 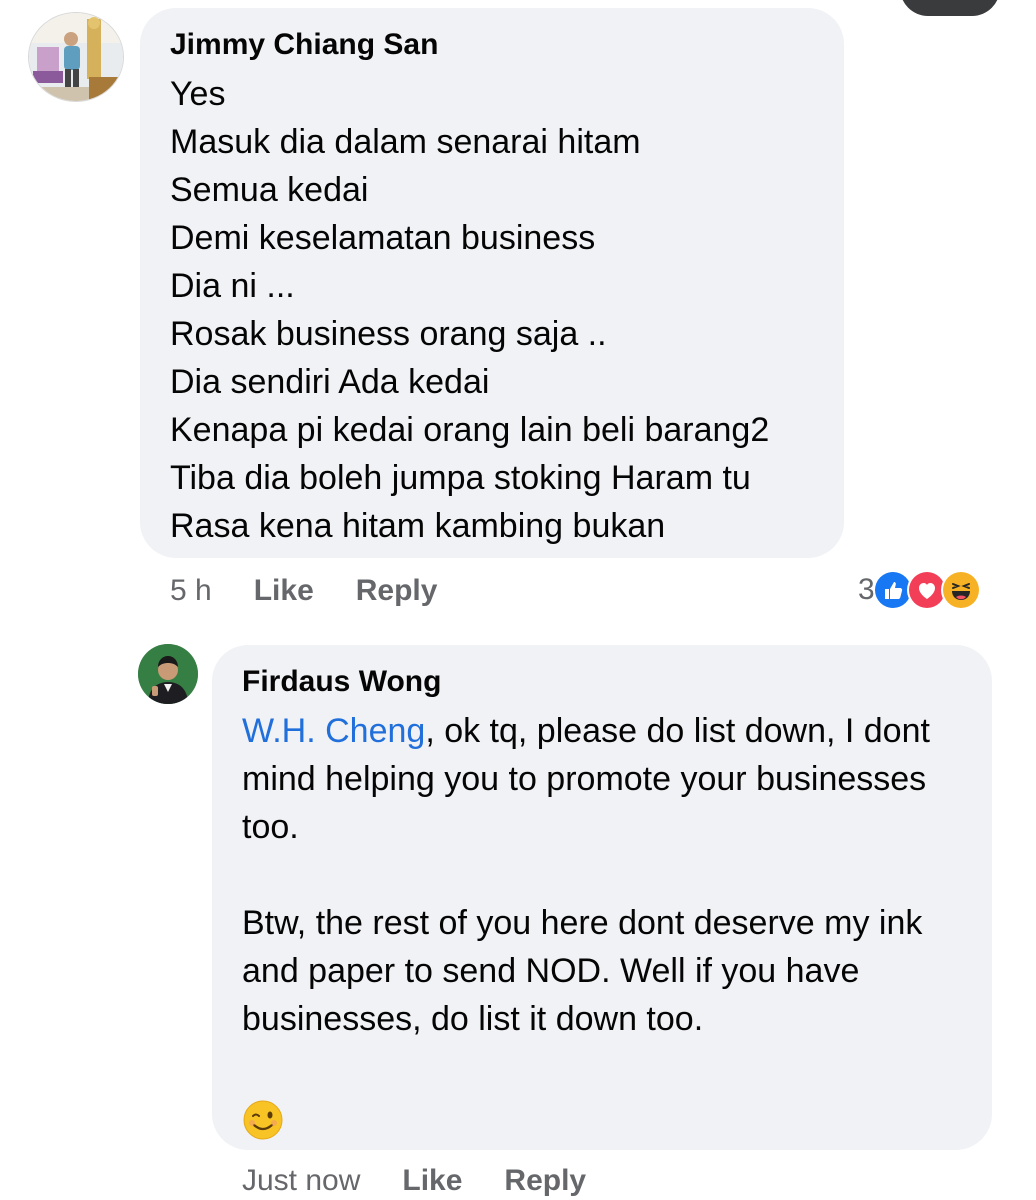 I want to click on comment-line: Masuk dia dalam senarai hitam, so click(x=405, y=142).